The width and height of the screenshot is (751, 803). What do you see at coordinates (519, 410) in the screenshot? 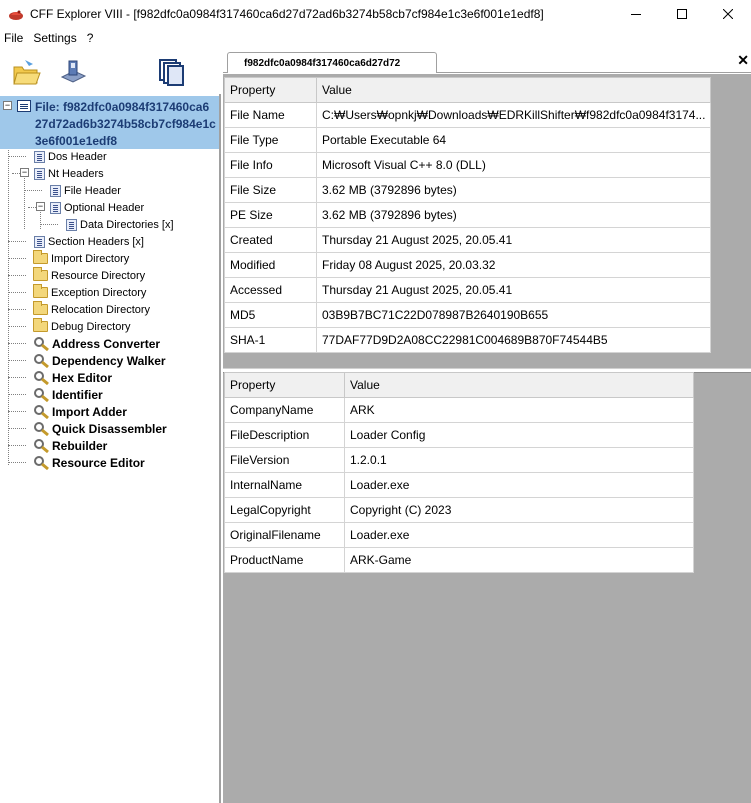
I see `value-cell: ARK` at bounding box center [519, 410].